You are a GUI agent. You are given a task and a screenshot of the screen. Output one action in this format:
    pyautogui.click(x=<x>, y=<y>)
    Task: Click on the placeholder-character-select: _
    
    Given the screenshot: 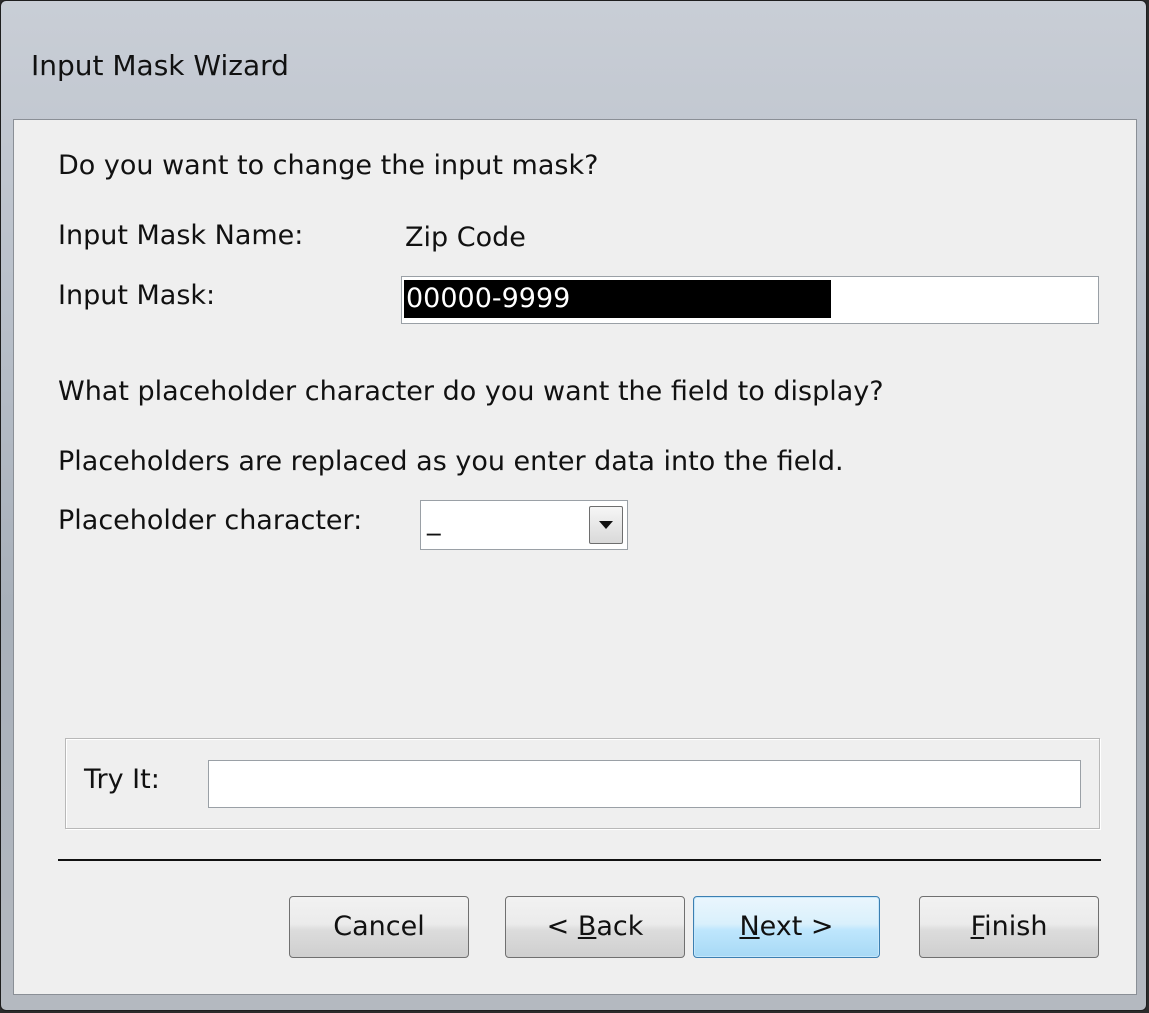 What is the action you would take?
    pyautogui.click(x=524, y=525)
    